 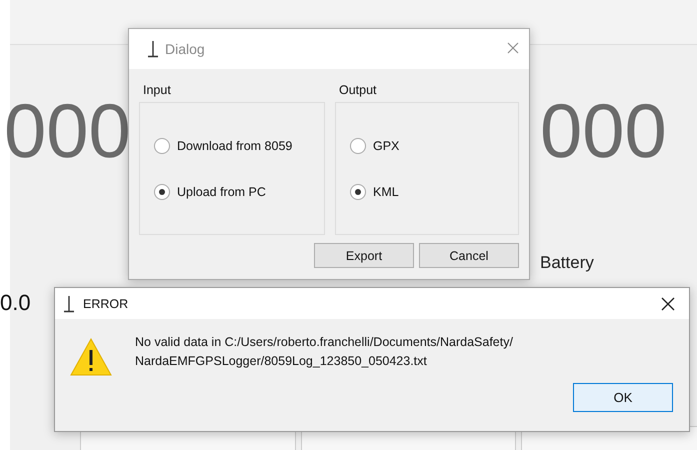 I want to click on error-message: No valid data in C:/Users/roberto.franchelli/Documents/NardaSafety/ NardaEMFGPSLogger/8059Log_123850_050423.txt, so click(x=324, y=352).